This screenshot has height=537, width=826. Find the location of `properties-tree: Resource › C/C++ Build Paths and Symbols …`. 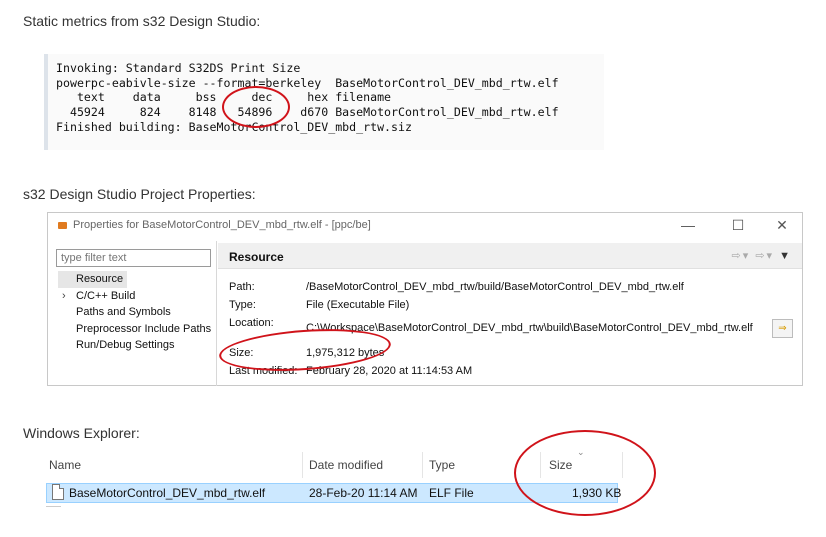

properties-tree: Resource › C/C++ Build Paths and Symbols … is located at coordinates (134, 312).